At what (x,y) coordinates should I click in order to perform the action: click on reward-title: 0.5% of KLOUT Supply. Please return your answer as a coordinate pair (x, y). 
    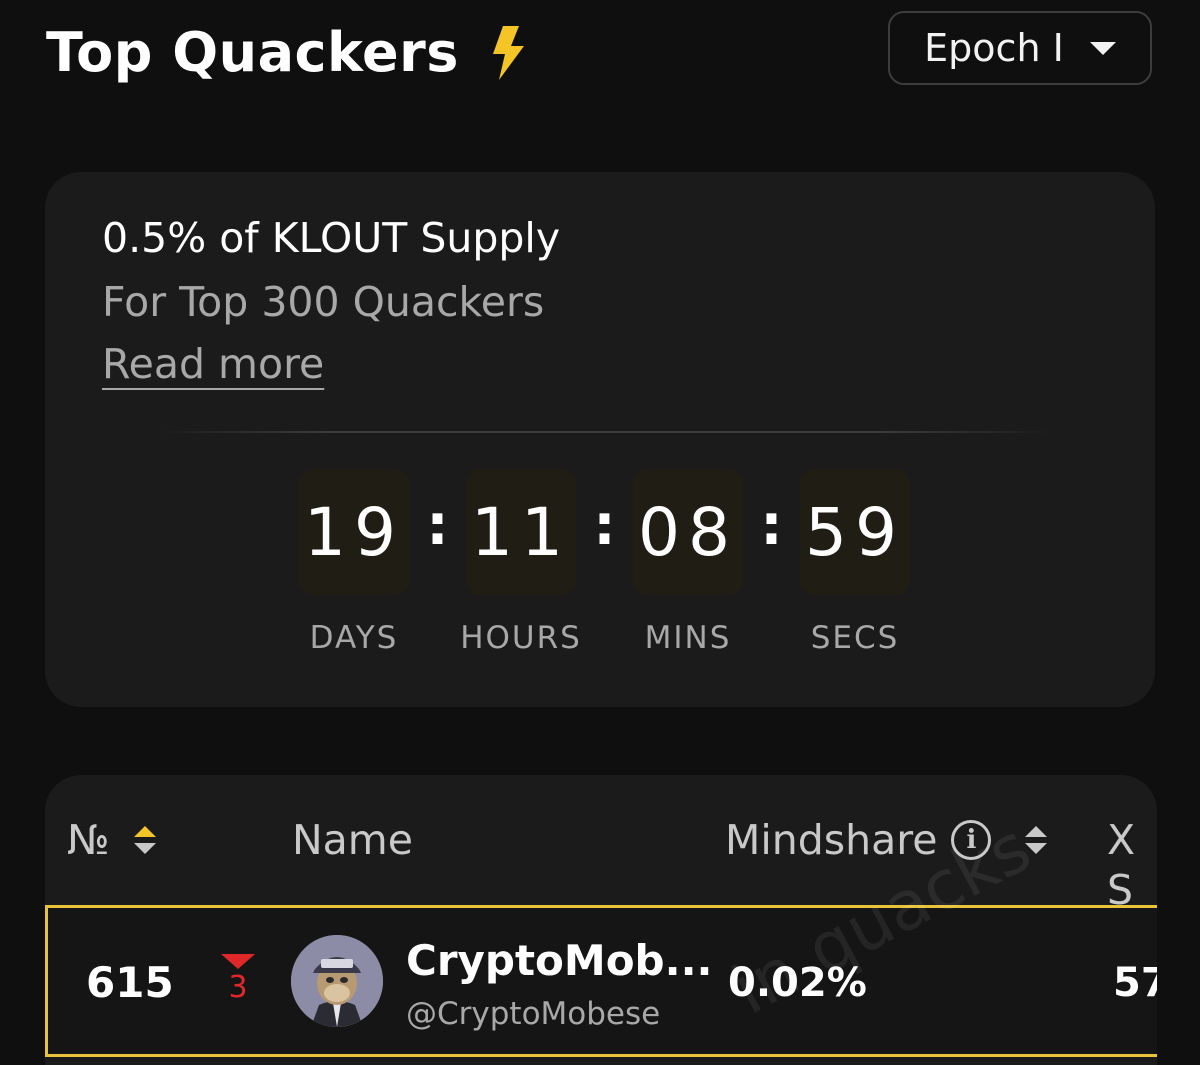
    Looking at the image, I should click on (331, 238).